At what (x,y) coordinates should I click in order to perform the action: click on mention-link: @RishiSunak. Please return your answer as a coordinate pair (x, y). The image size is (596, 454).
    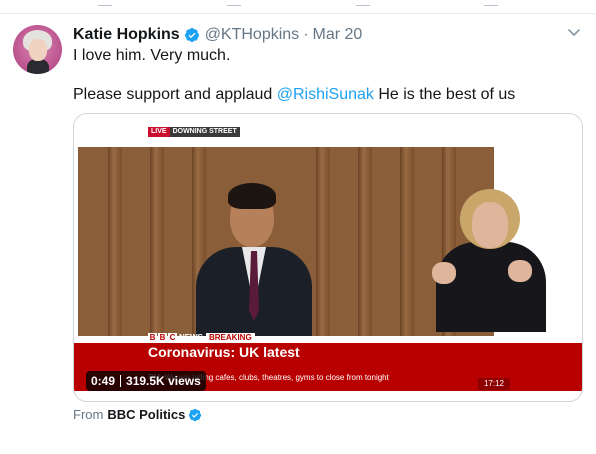
    Looking at the image, I should click on (325, 94).